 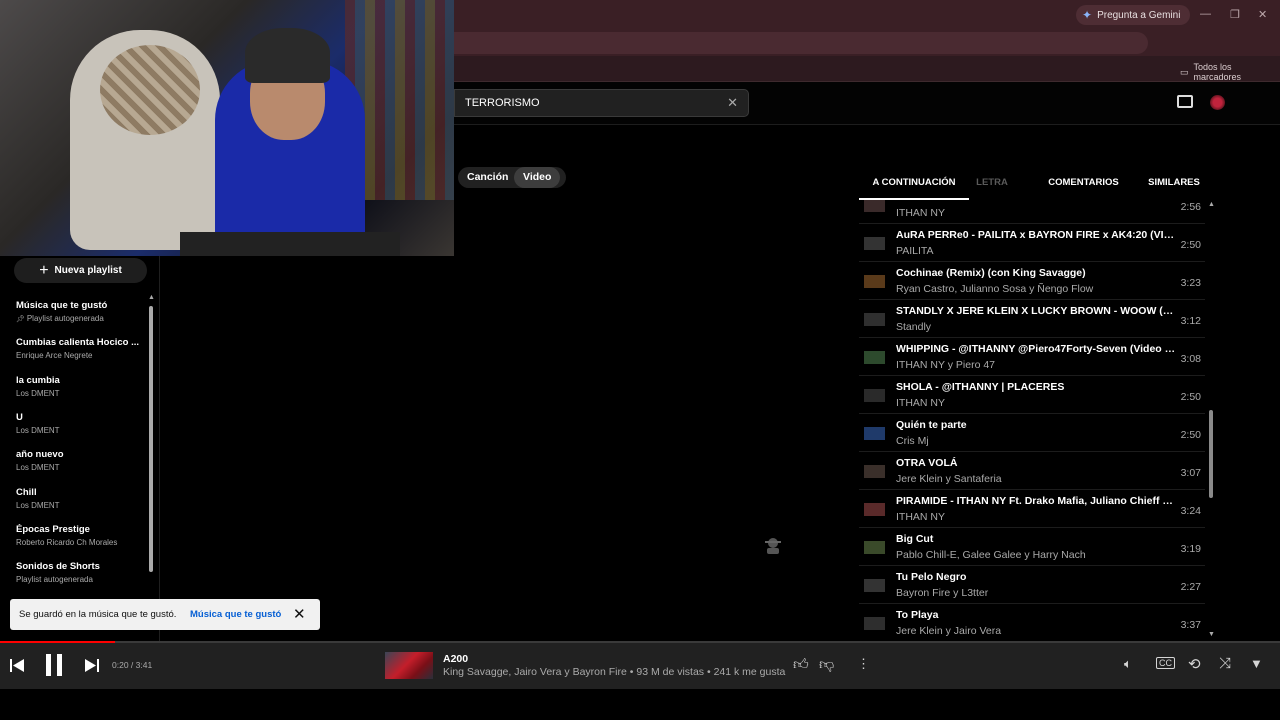 I want to click on sidebar-divider, so click(x=159, y=449).